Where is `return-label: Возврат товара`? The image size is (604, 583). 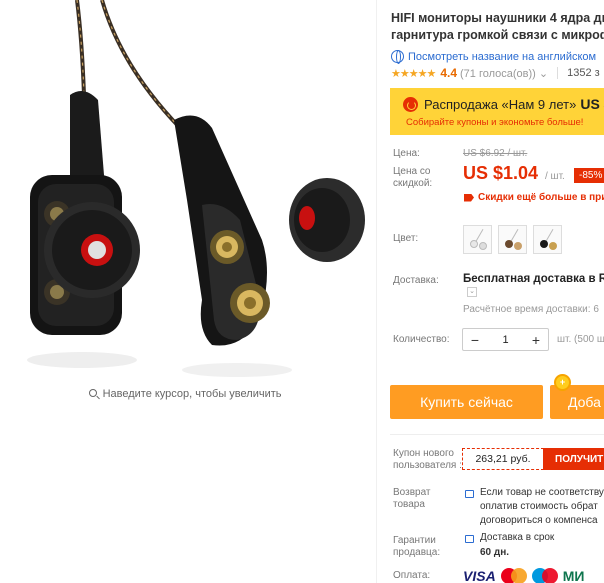
return-label: Возврат товара is located at coordinates (412, 498).